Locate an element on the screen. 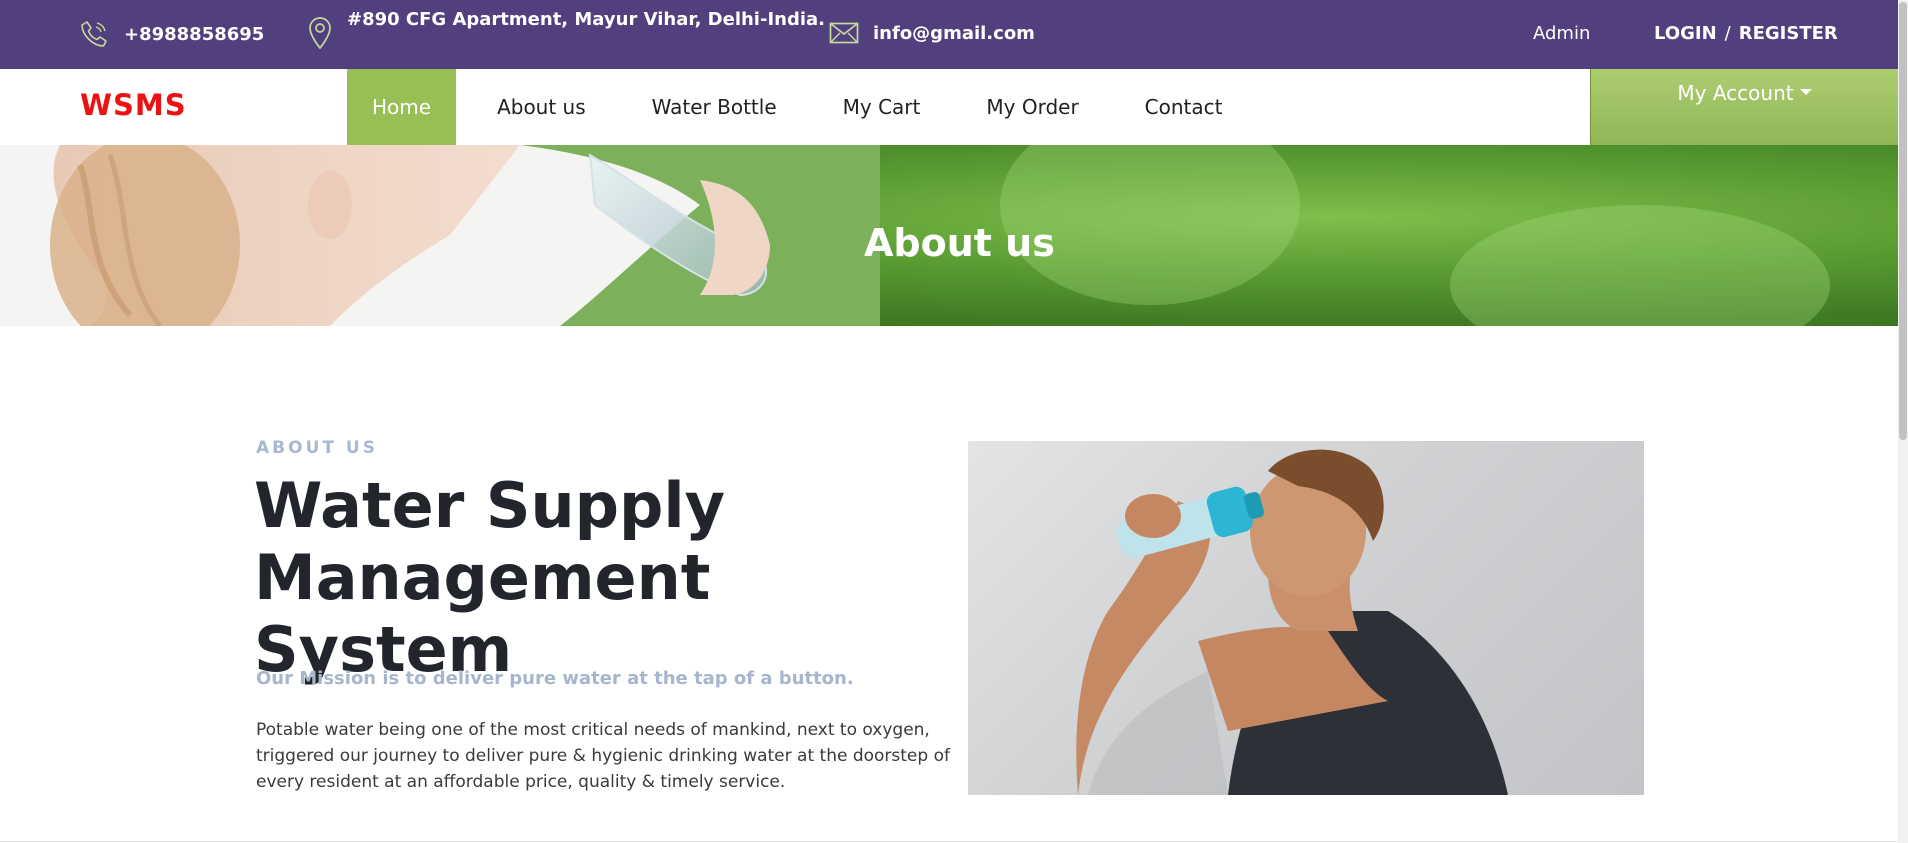 The width and height of the screenshot is (1908, 843). page-title: About us is located at coordinates (959, 243).